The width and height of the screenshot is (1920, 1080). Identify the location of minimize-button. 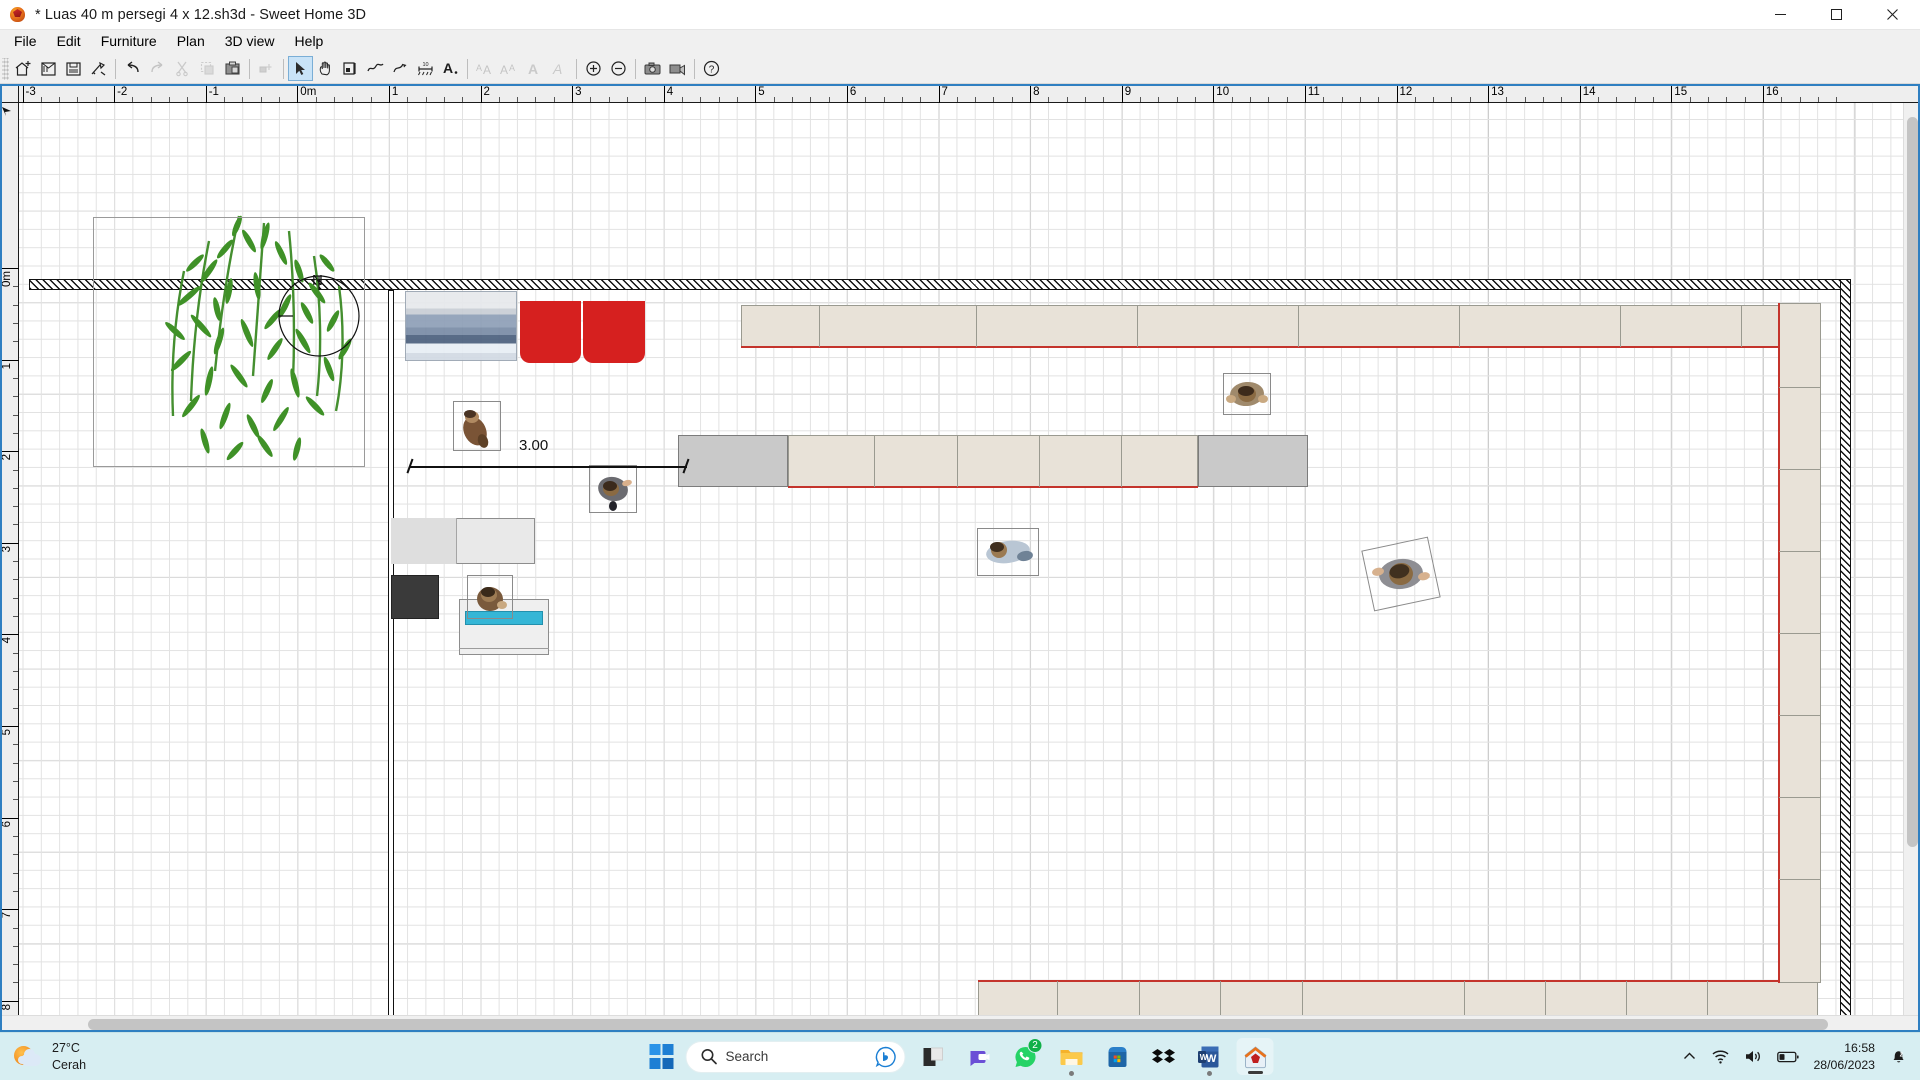
(1780, 15).